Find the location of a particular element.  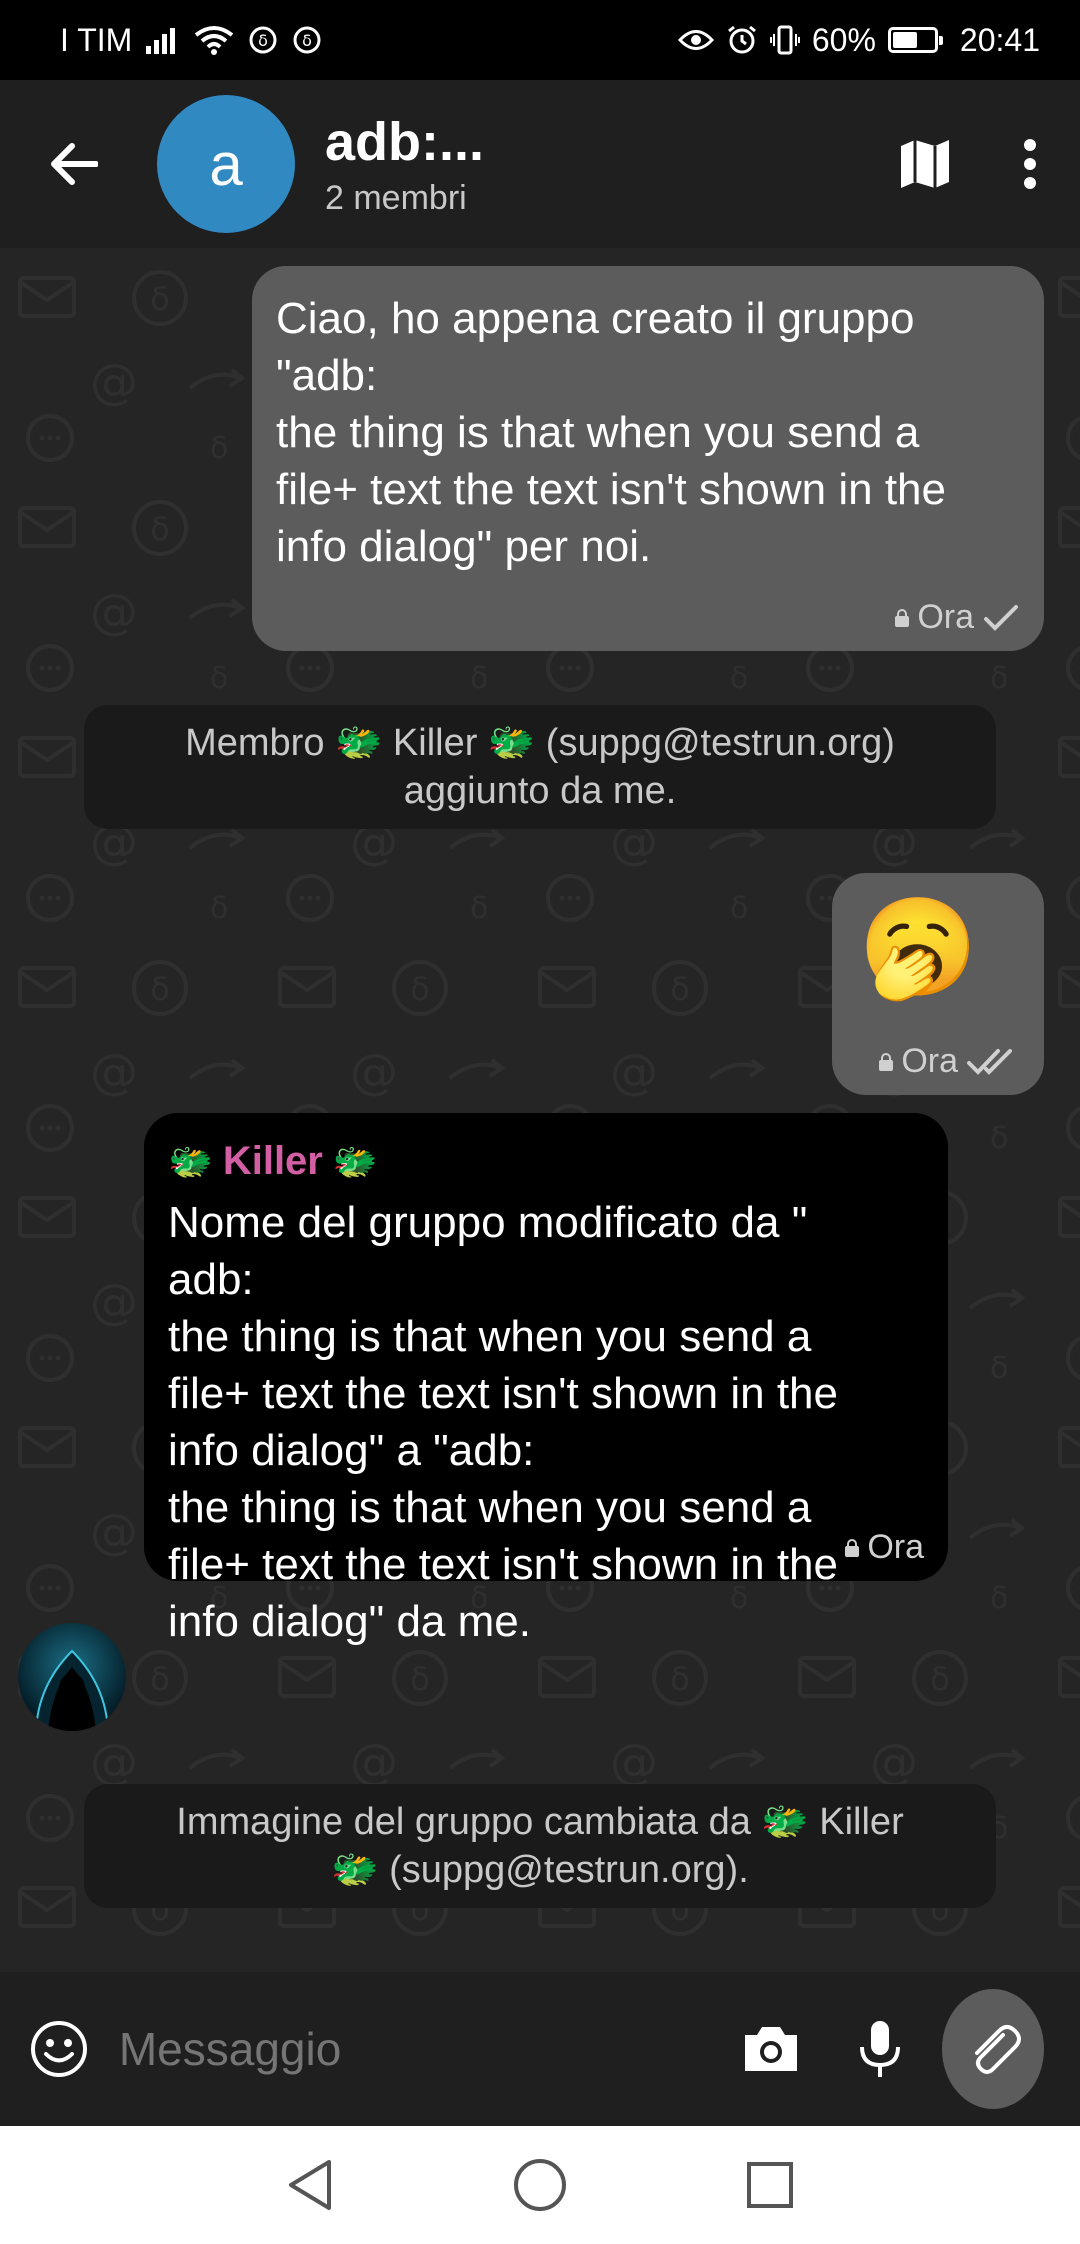

smiley-icon is located at coordinates (59, 2049).